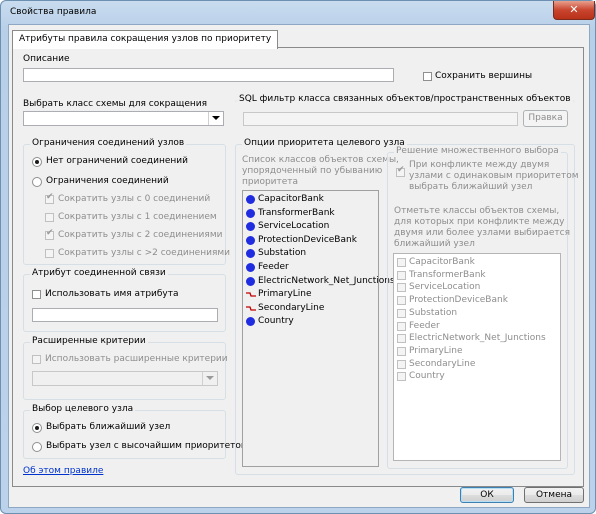 This screenshot has height=514, width=596. Describe the element at coordinates (294, 226) in the screenshot. I see `priority-class-name: ServiceLocation` at that location.